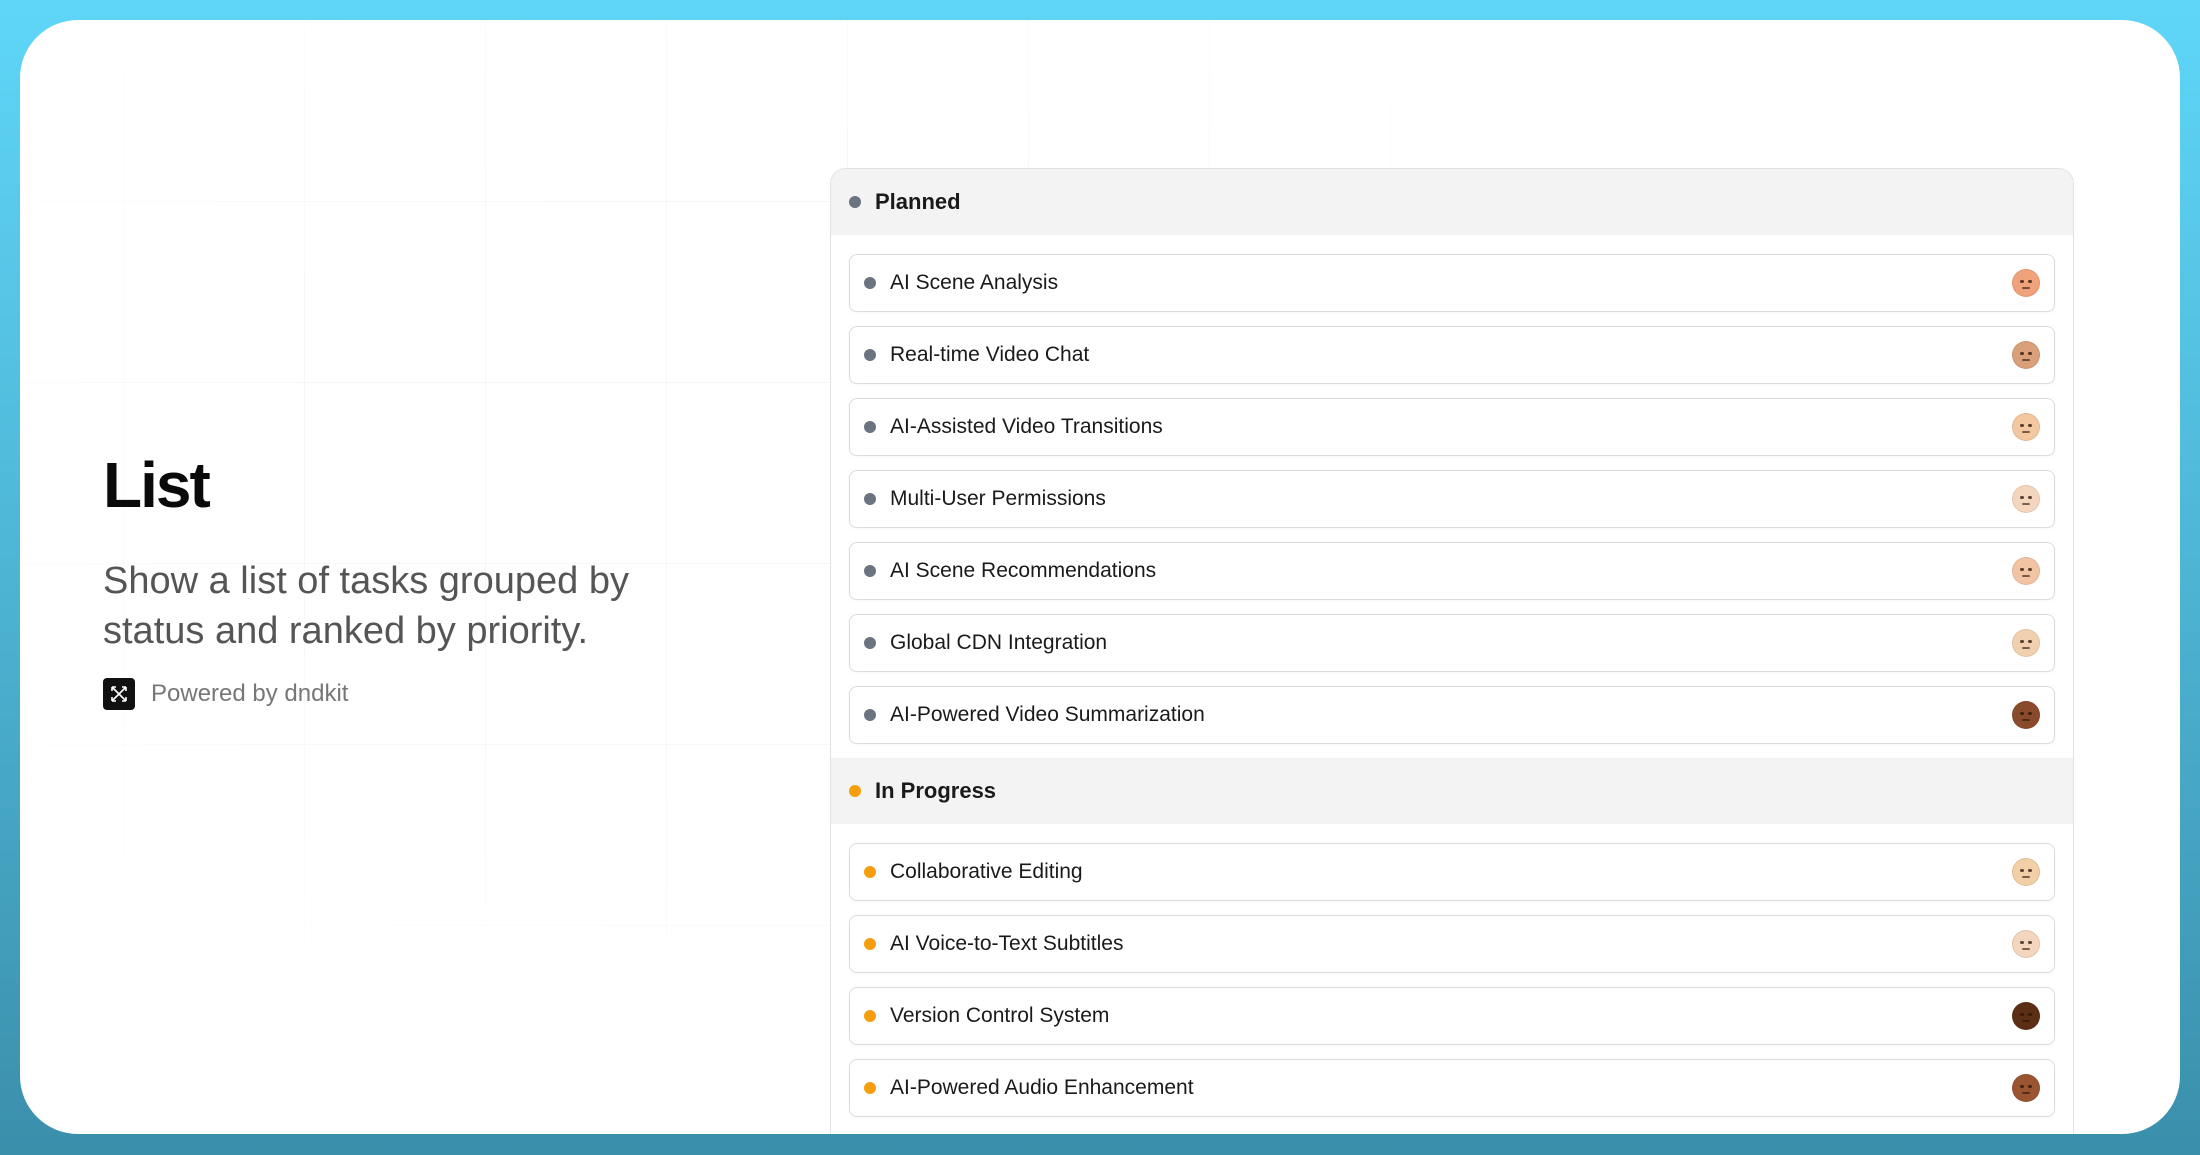  What do you see at coordinates (1452, 872) in the screenshot?
I see `task-item: Collaborative Editing` at bounding box center [1452, 872].